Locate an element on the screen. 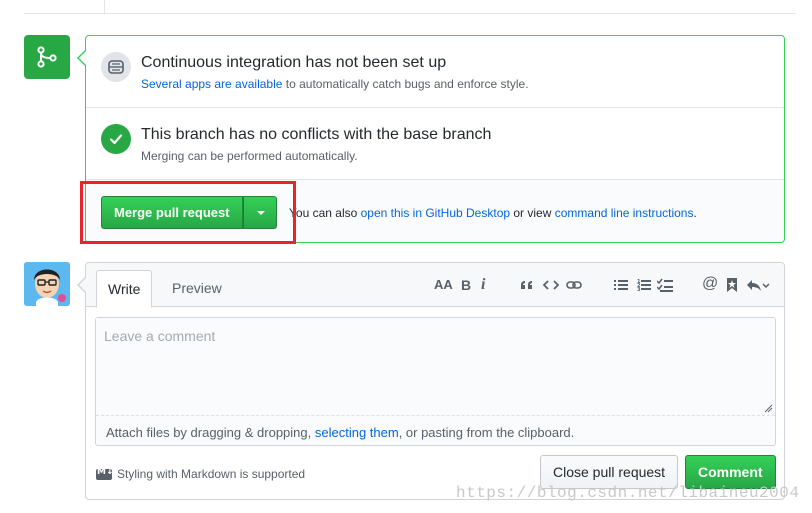  check-icon is located at coordinates (116, 139).